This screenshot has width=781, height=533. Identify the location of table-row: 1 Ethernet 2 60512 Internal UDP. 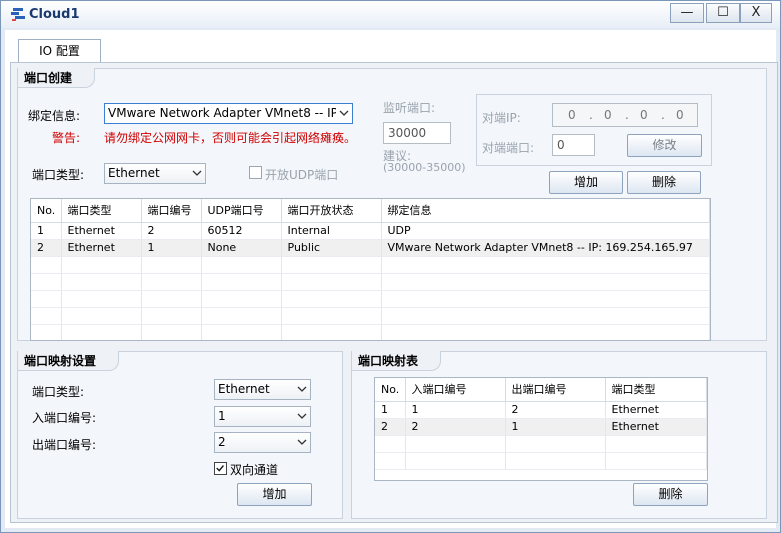
(370, 231).